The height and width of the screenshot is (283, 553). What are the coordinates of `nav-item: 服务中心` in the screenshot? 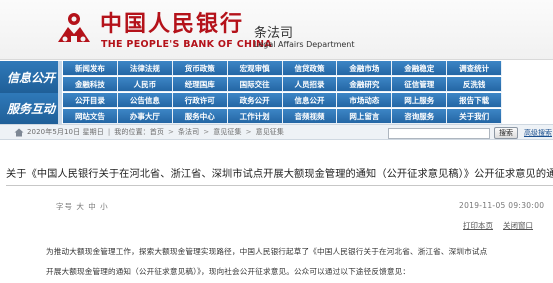 It's located at (200, 116).